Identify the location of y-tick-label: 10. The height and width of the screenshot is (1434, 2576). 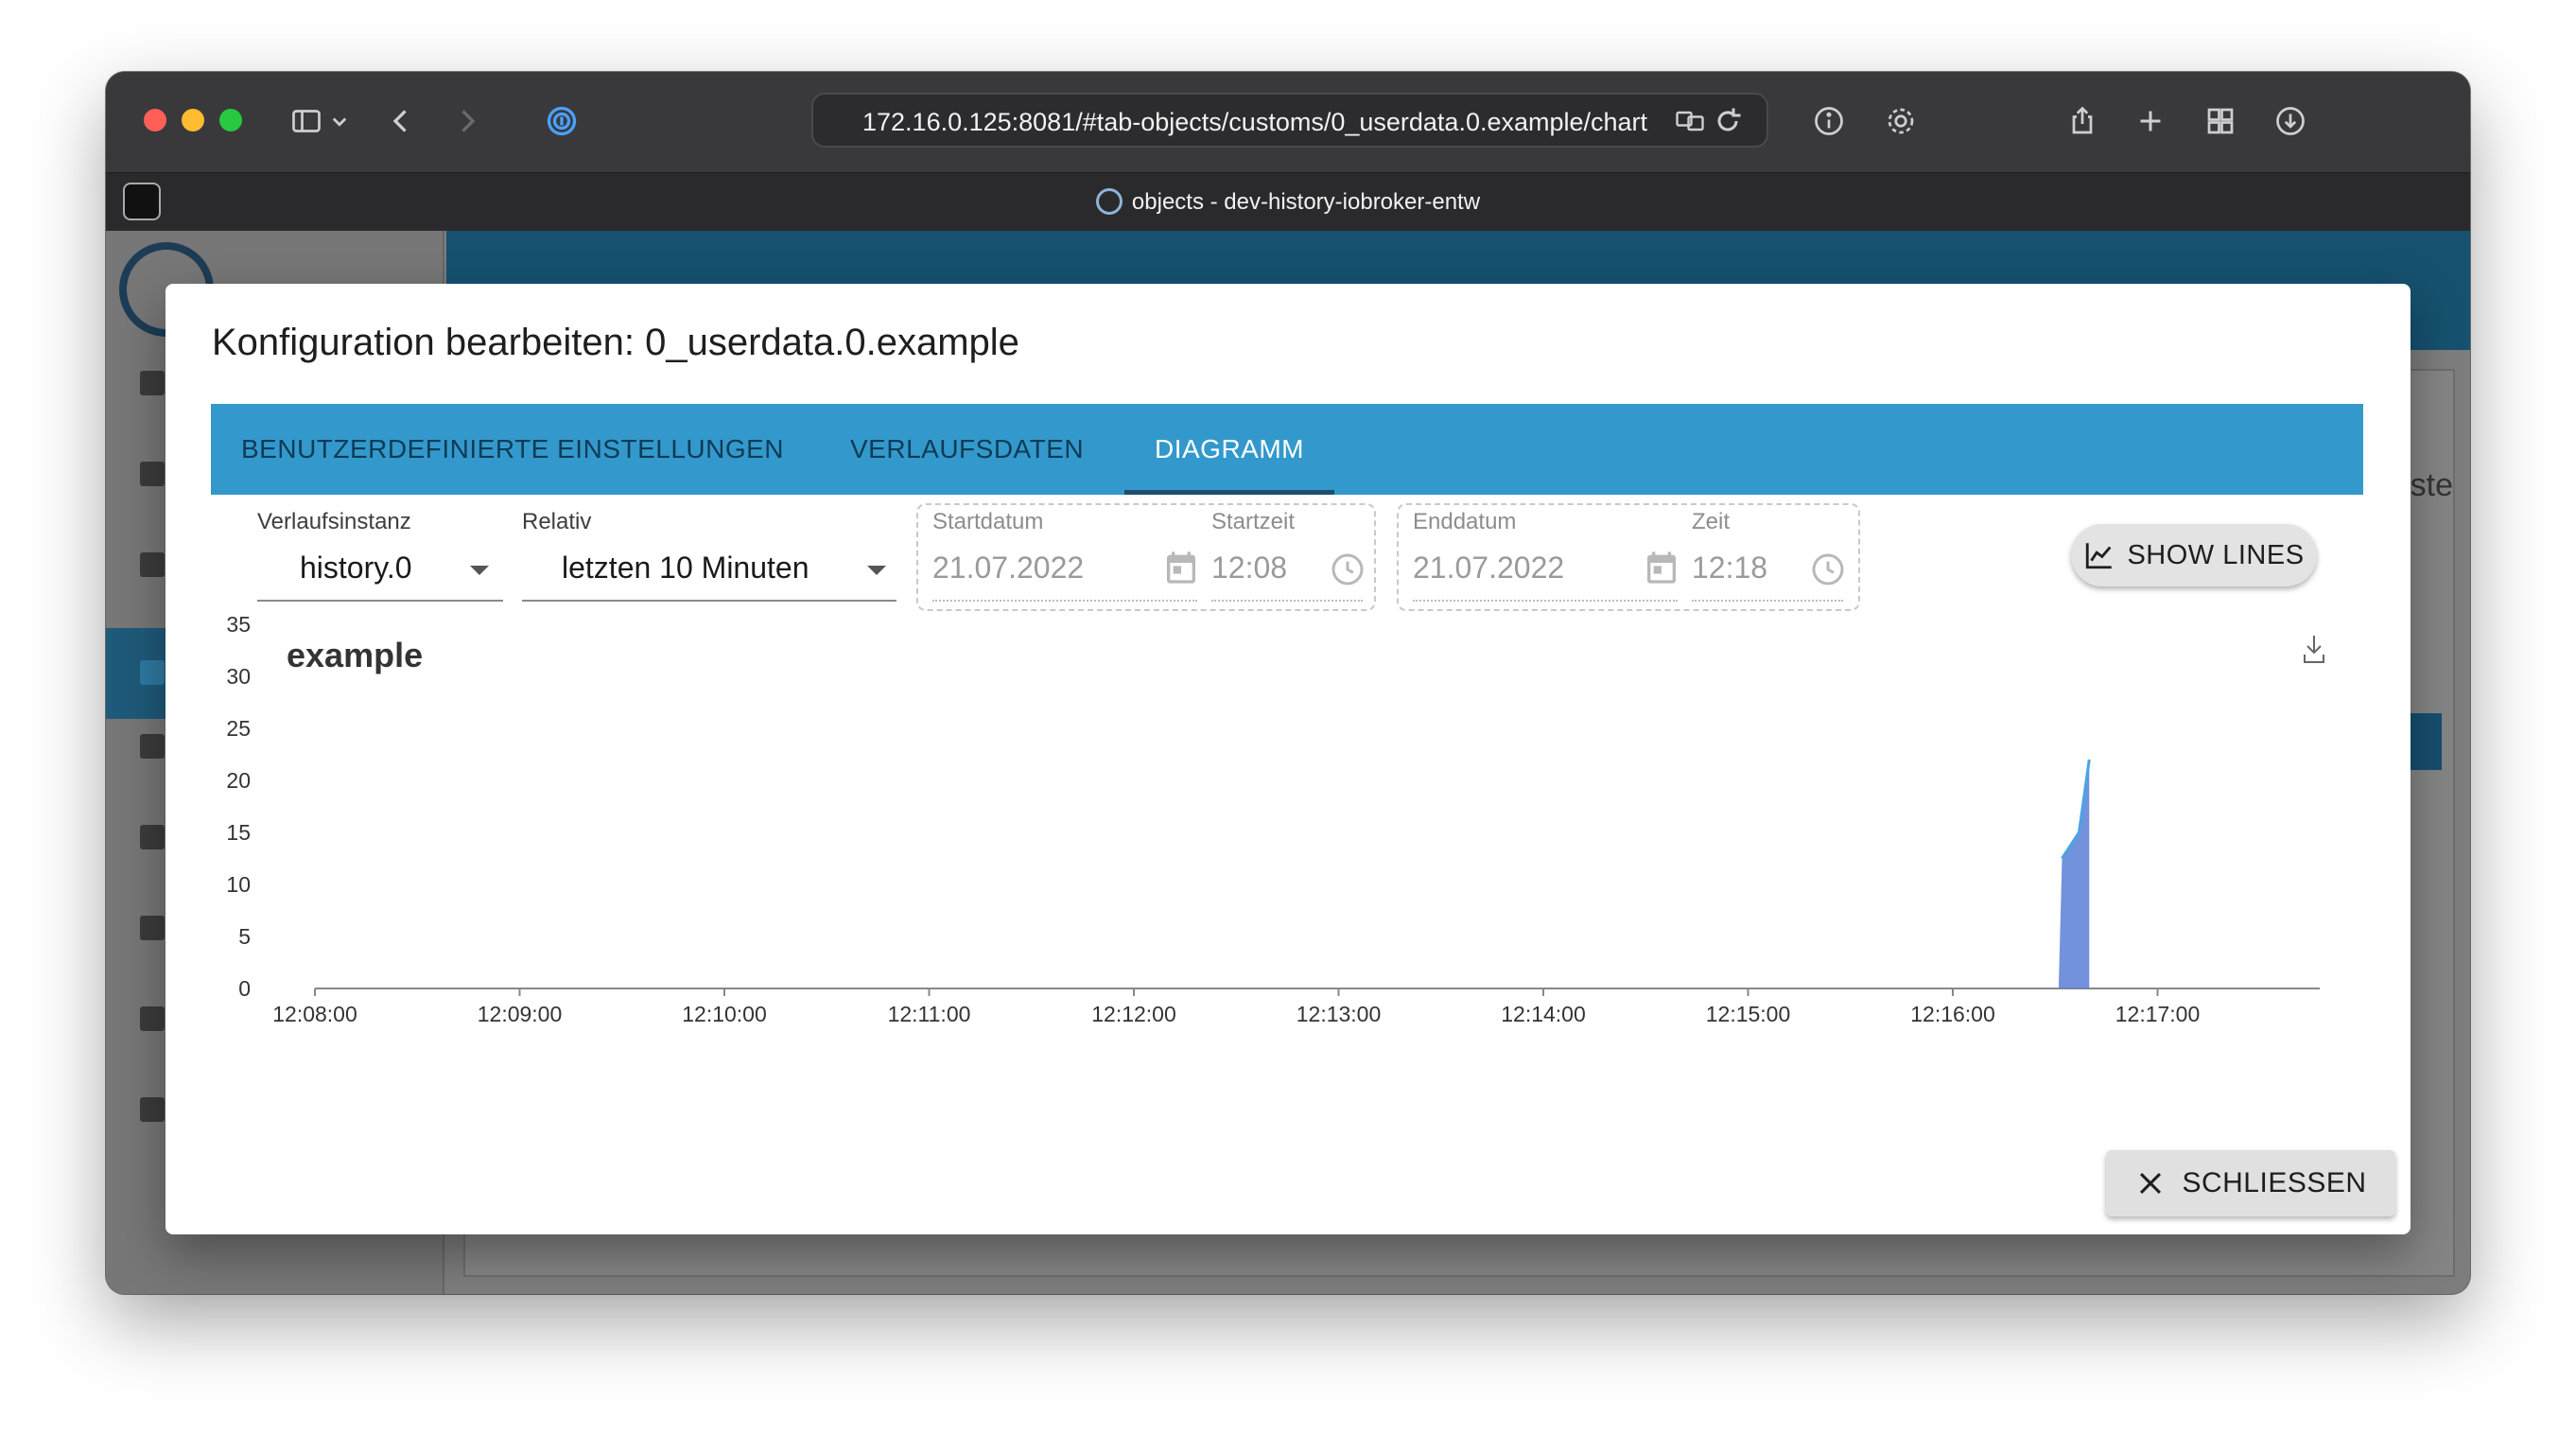
(238, 884).